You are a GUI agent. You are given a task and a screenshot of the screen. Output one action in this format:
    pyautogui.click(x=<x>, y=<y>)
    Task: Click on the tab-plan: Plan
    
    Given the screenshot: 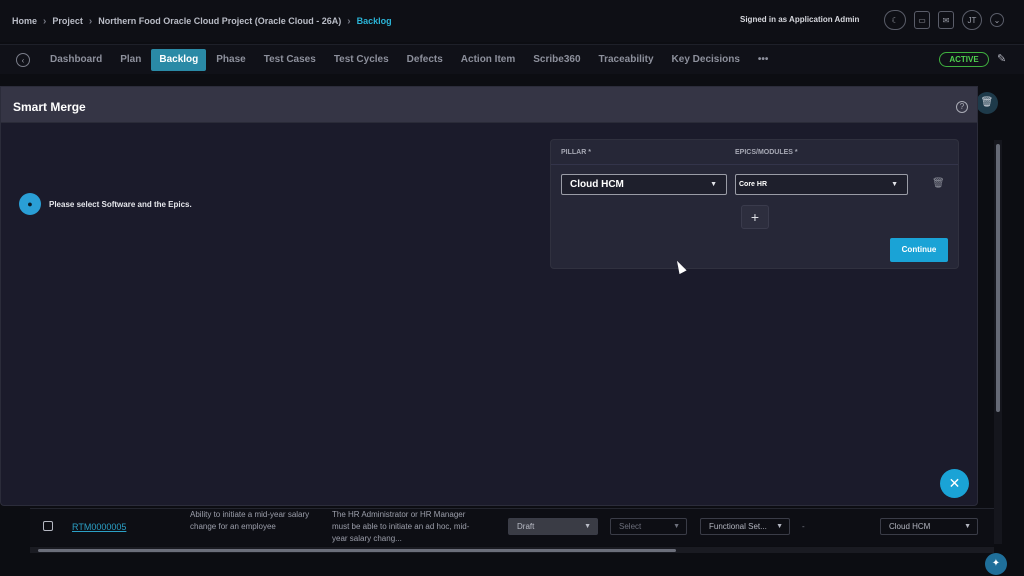 What is the action you would take?
    pyautogui.click(x=130, y=60)
    